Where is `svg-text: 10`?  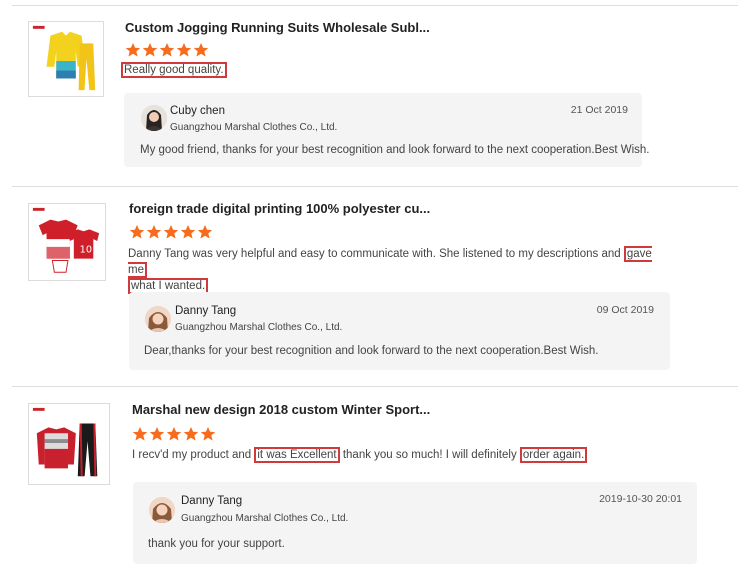
svg-text: 10 is located at coordinates (86, 250).